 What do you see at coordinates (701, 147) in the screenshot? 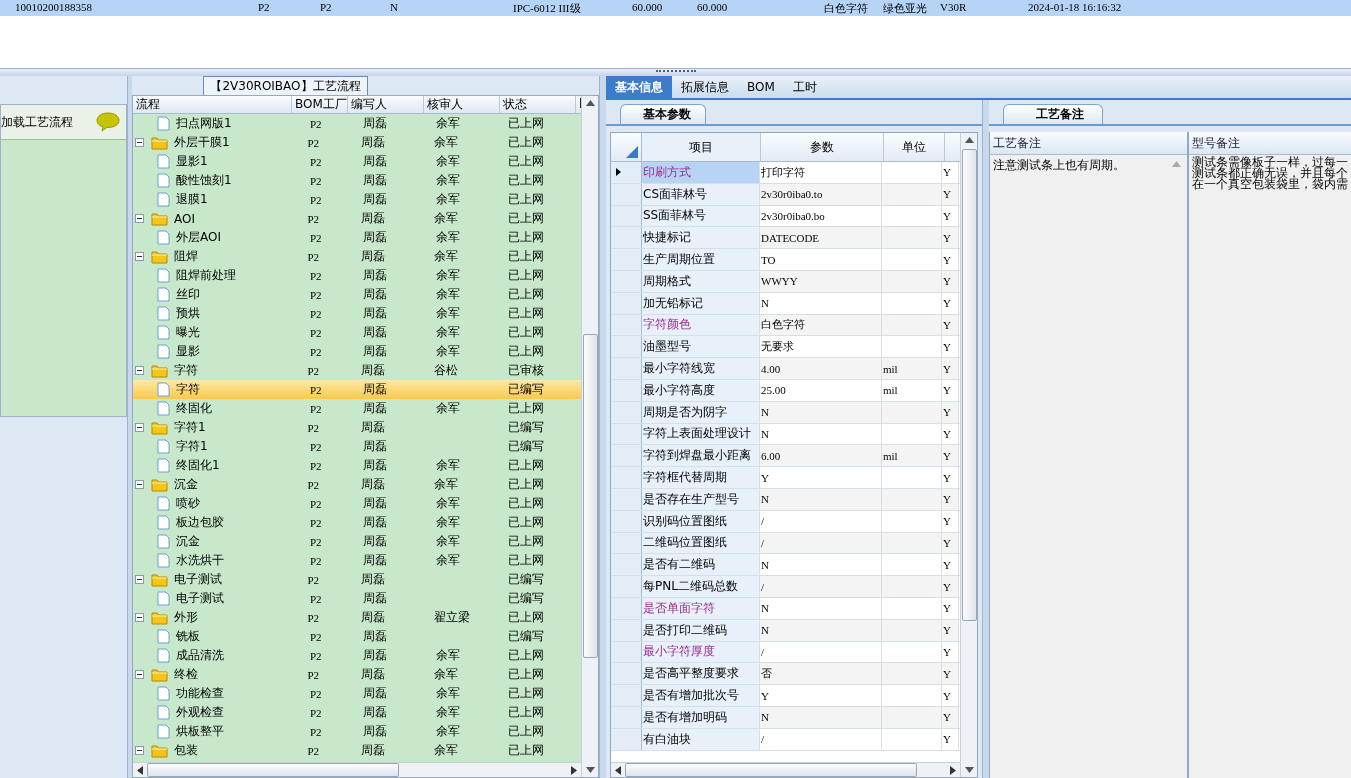
I see `column-header: 项目` at bounding box center [701, 147].